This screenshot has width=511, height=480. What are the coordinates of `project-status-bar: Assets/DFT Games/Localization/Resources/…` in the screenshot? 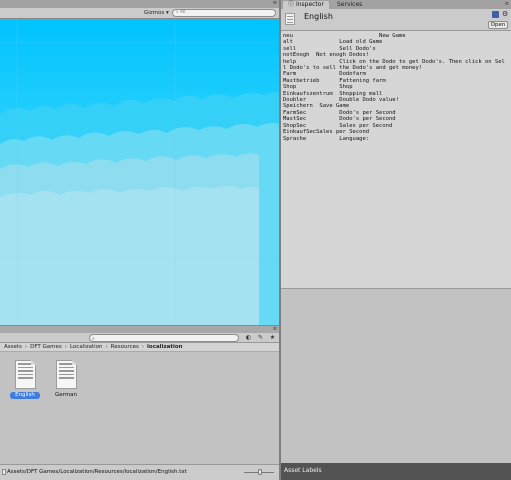 It's located at (139, 472).